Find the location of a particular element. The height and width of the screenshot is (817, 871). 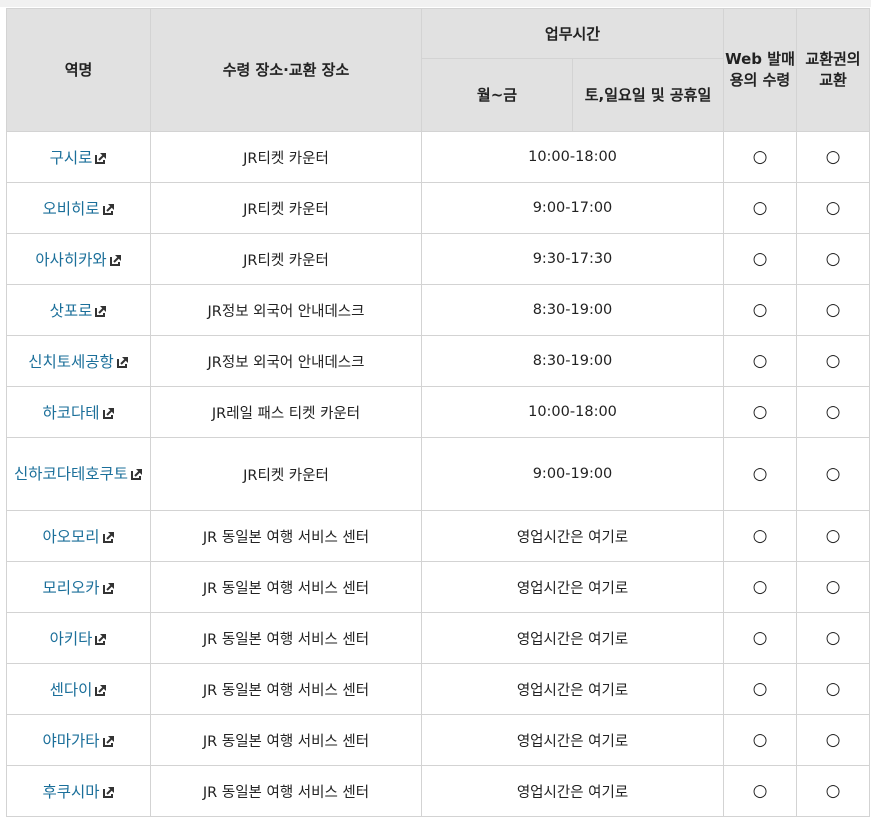

station-link: 신치토세공항 is located at coordinates (78, 362).